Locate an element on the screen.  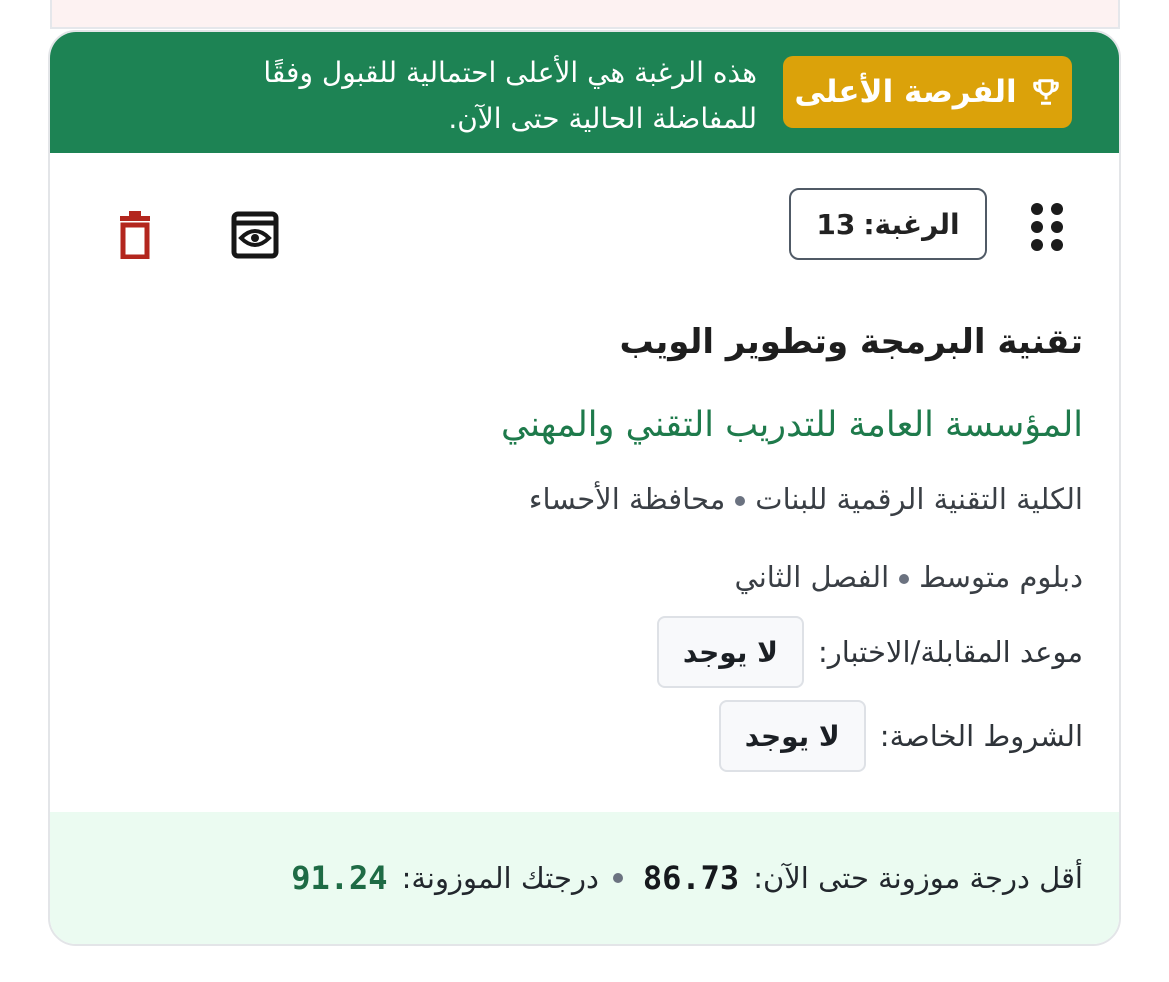
top-chance-badge-label: الفرصة الأعلى is located at coordinates (905, 92).